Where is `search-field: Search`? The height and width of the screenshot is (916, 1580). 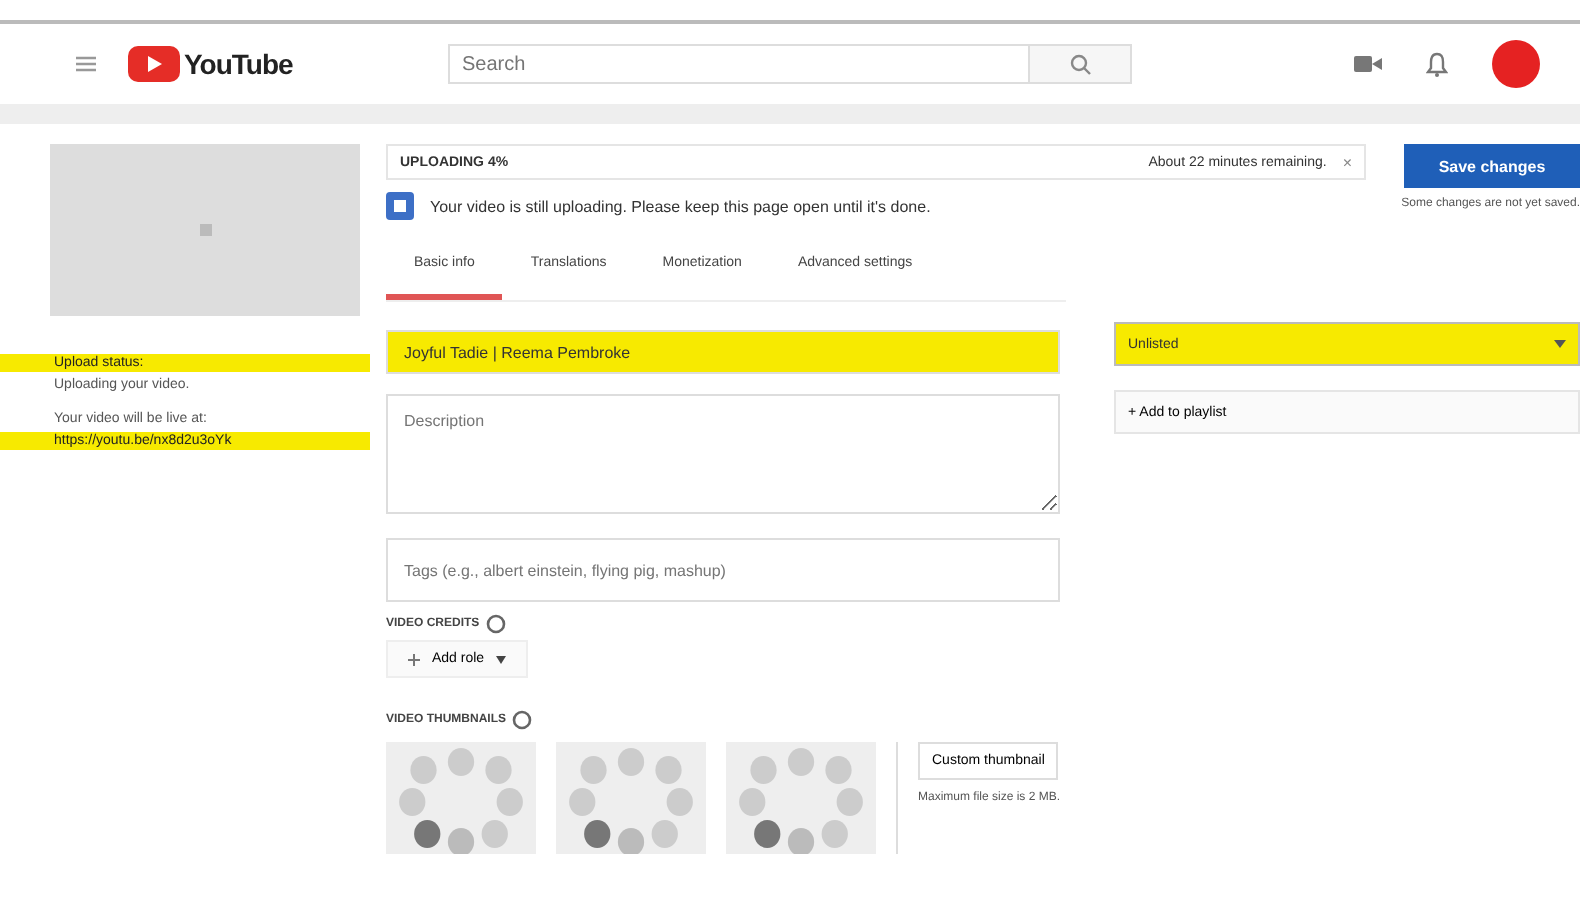 search-field: Search is located at coordinates (738, 64).